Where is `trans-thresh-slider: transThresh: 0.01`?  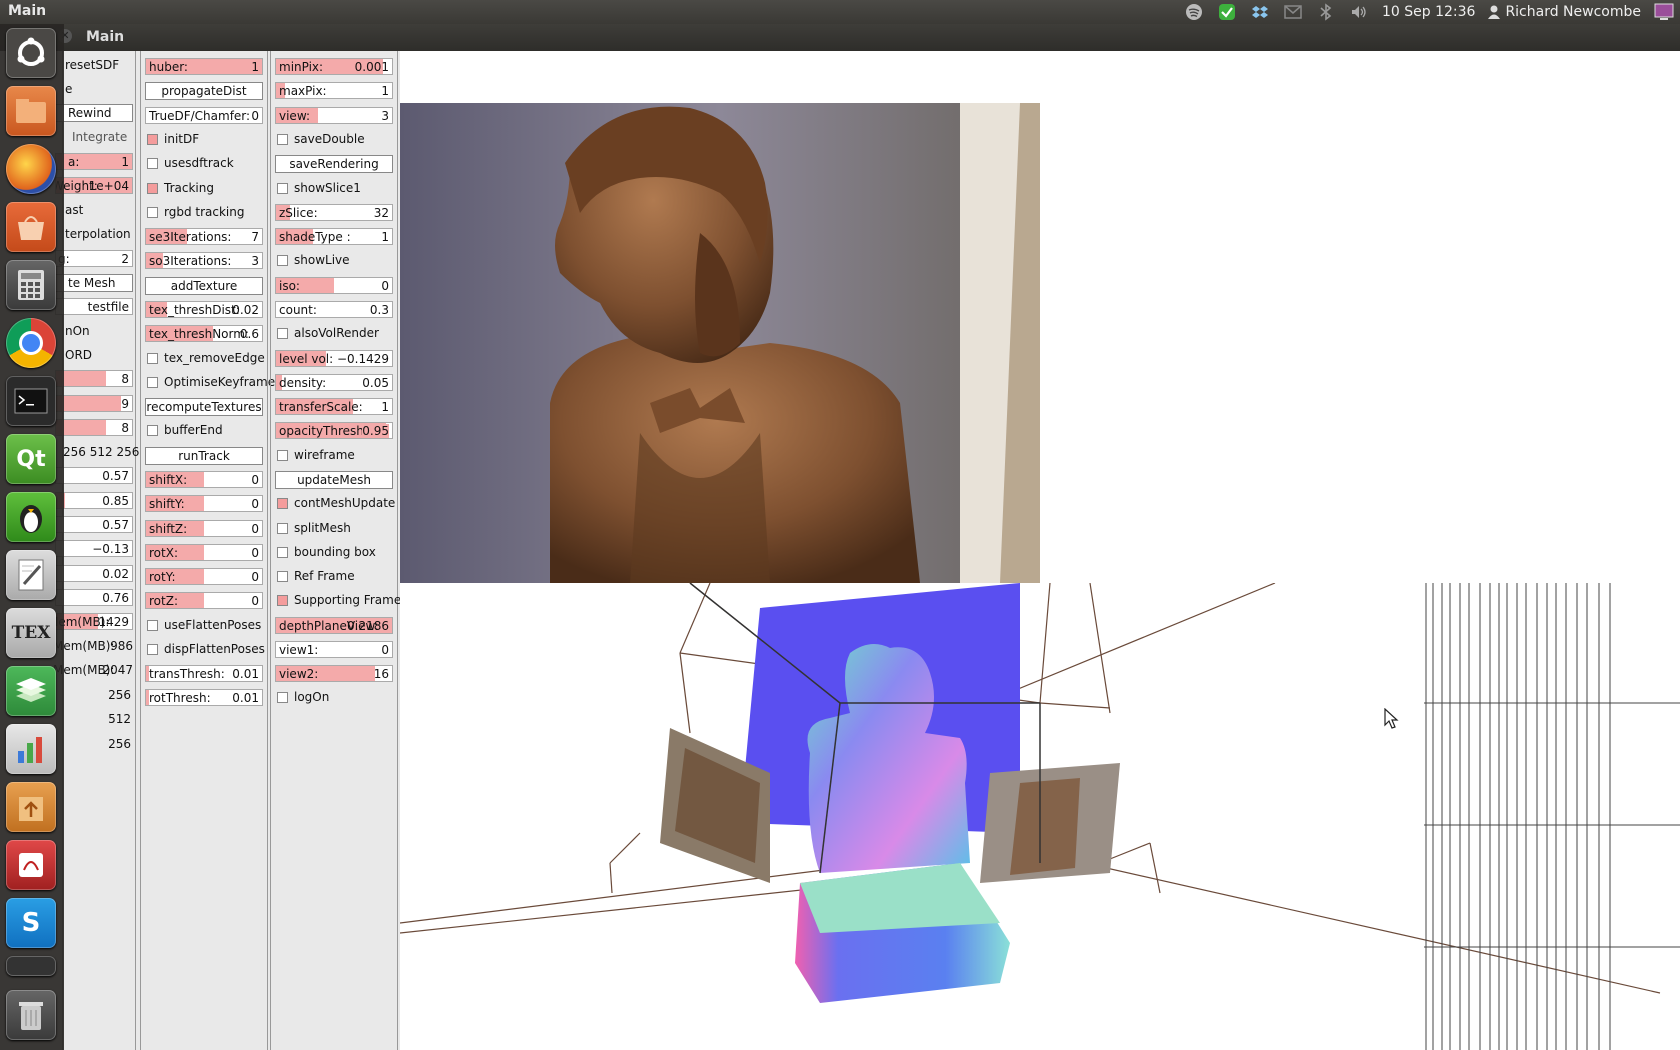
trans-thresh-slider: transThresh: 0.01 is located at coordinates (204, 673).